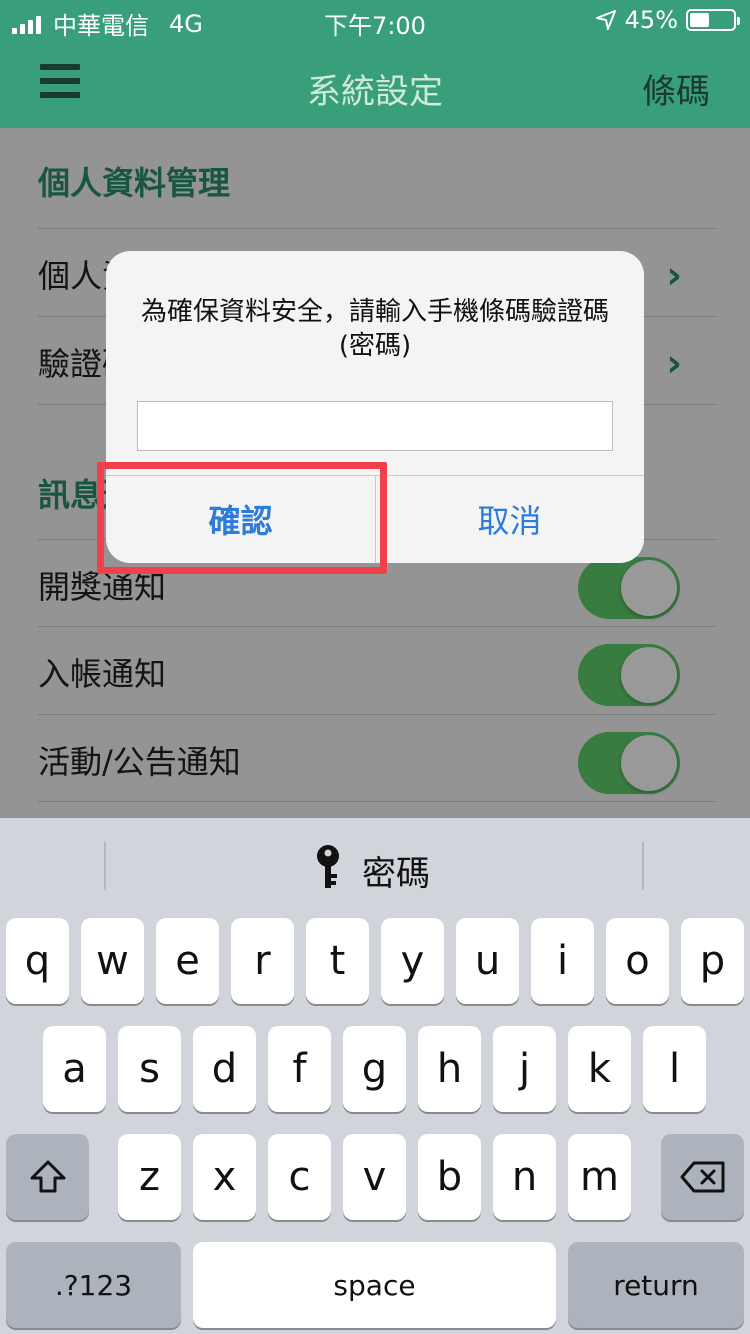 The height and width of the screenshot is (1334, 750). I want to click on shift-key, so click(47, 1177).